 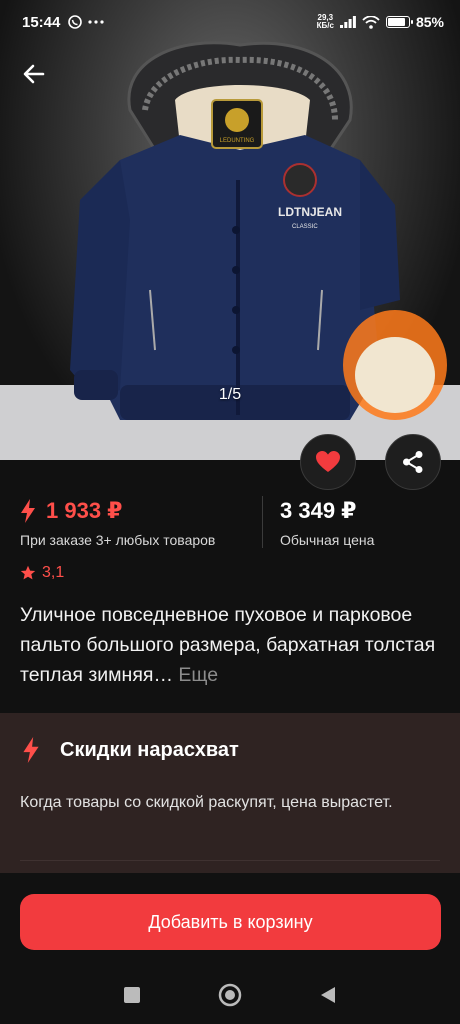 I want to click on promo-note: При заказе 3+ любых товаров, so click(x=118, y=540).